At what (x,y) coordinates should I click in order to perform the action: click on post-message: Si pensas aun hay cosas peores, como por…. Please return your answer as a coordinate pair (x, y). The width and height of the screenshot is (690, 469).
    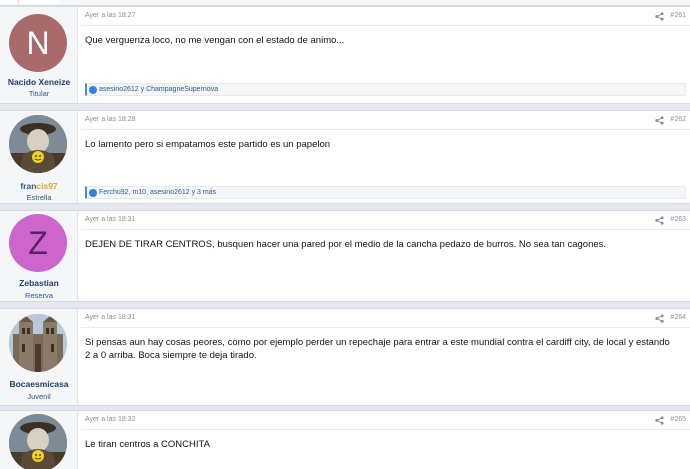
    Looking at the image, I should click on (377, 349).